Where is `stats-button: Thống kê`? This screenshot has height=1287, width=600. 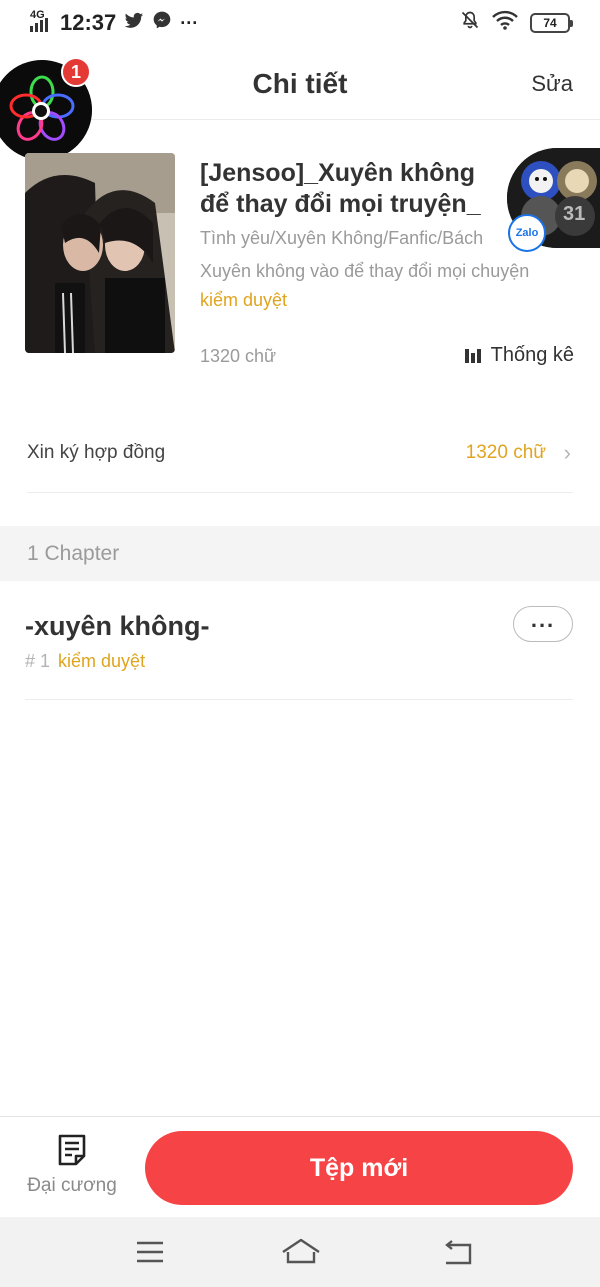
stats-button: Thống kê is located at coordinates (519, 355).